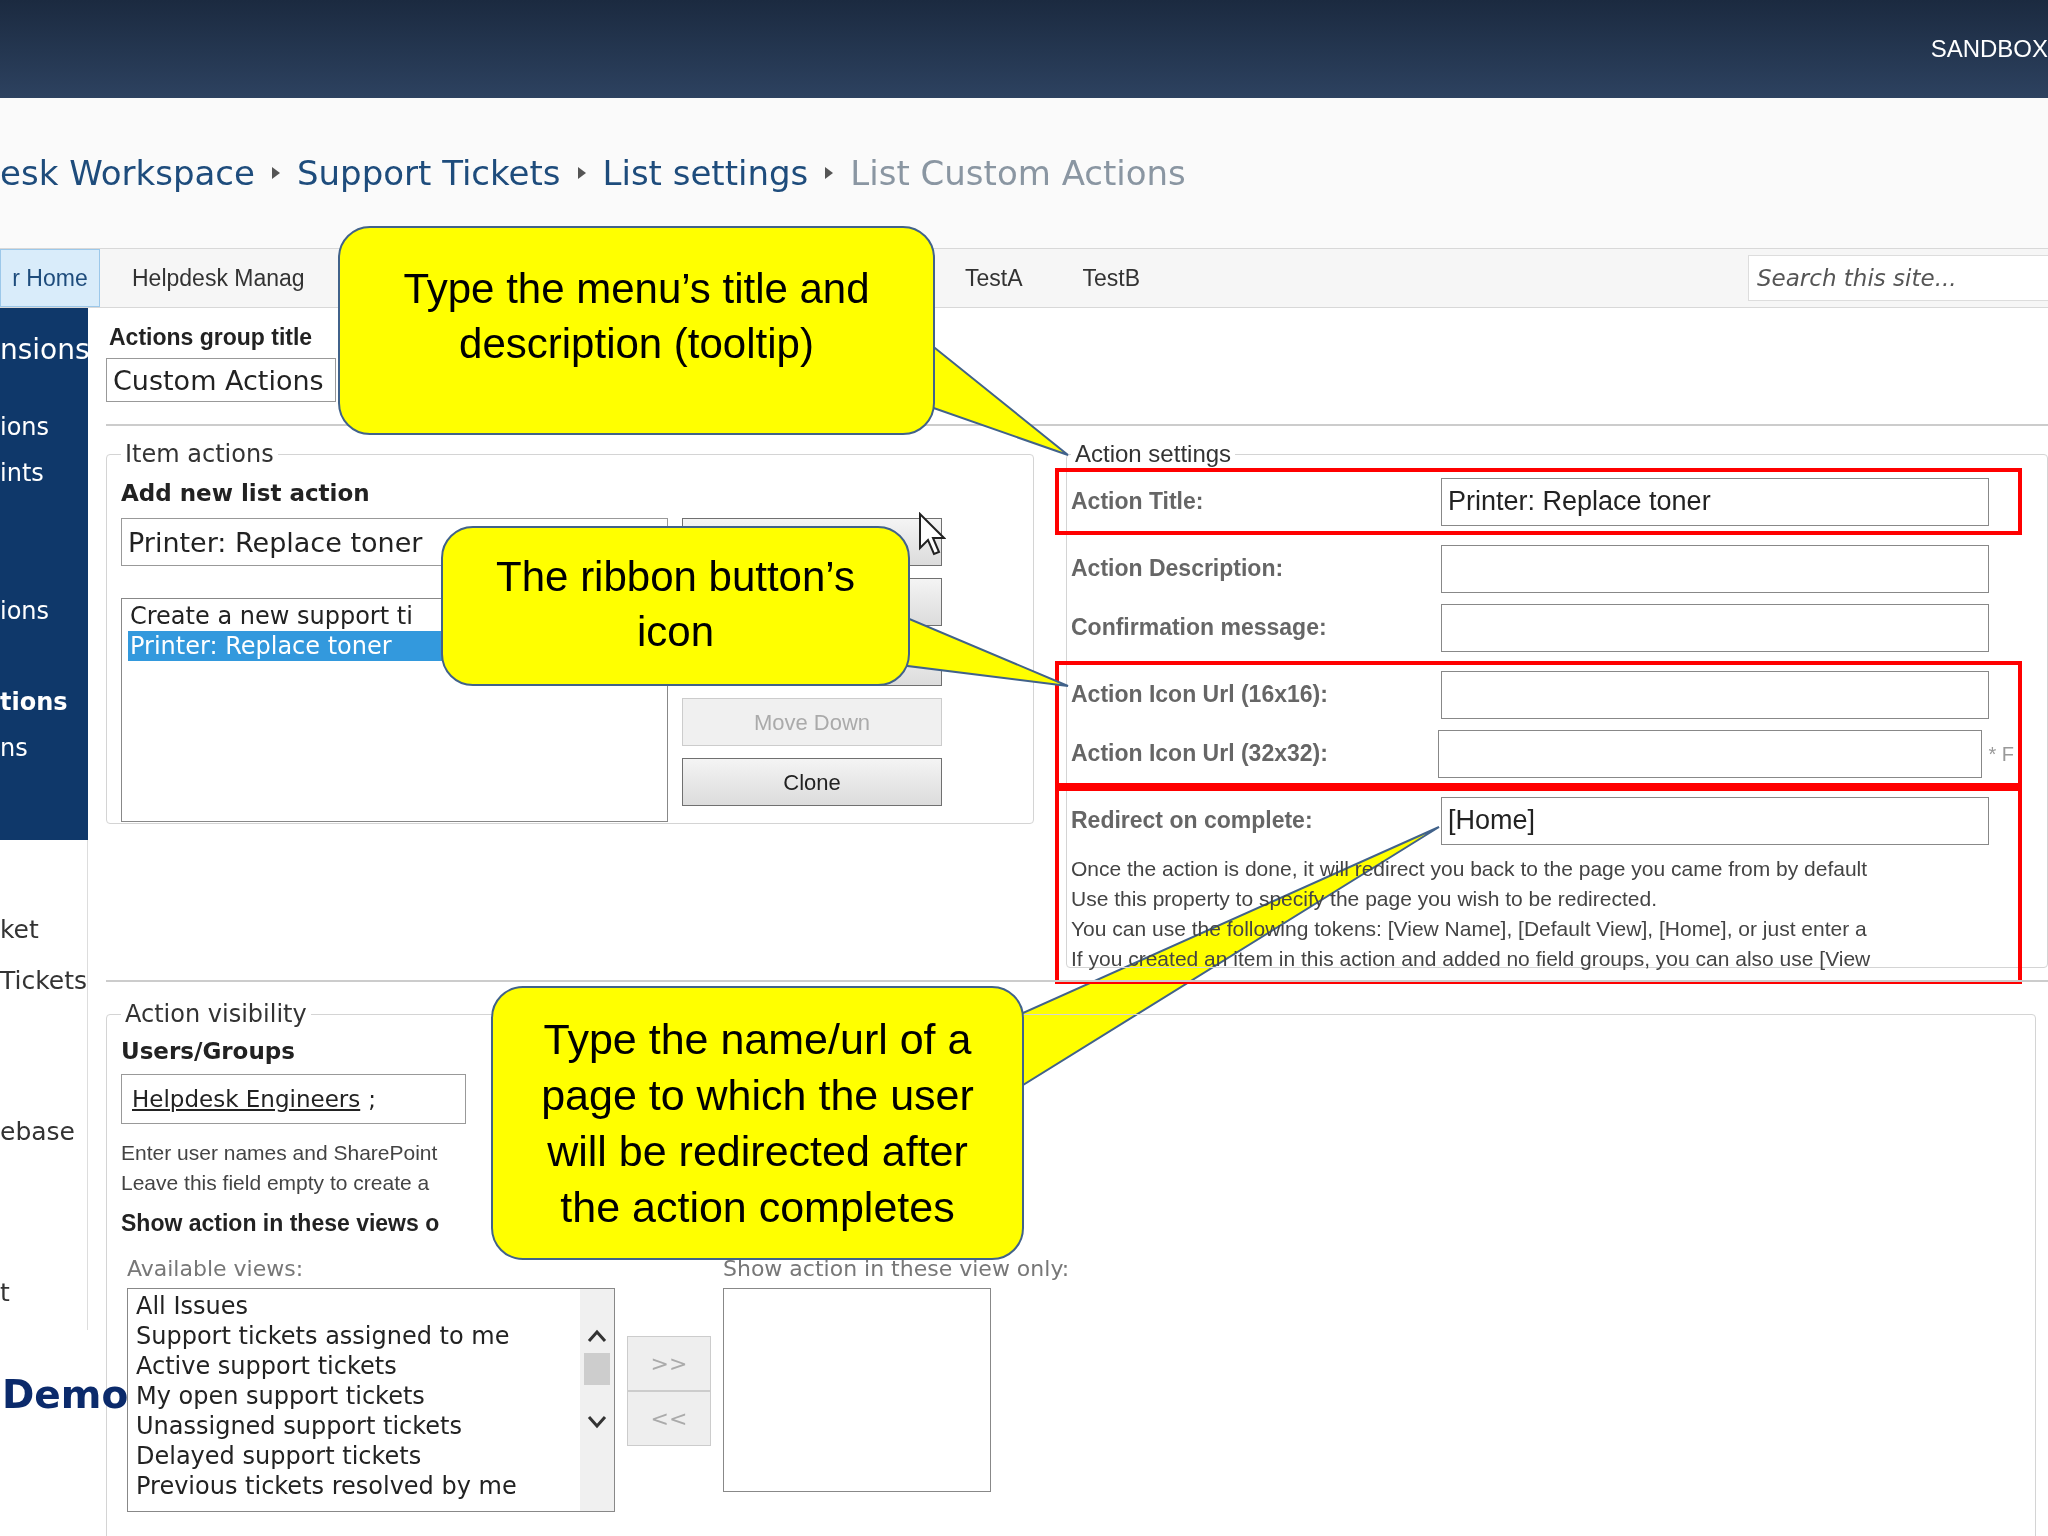  I want to click on text-field: [Home], so click(1715, 820).